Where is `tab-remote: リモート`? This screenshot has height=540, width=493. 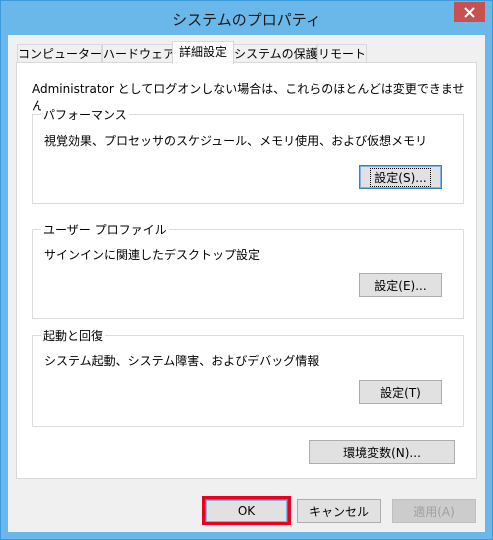 tab-remote: リモート is located at coordinates (342, 53).